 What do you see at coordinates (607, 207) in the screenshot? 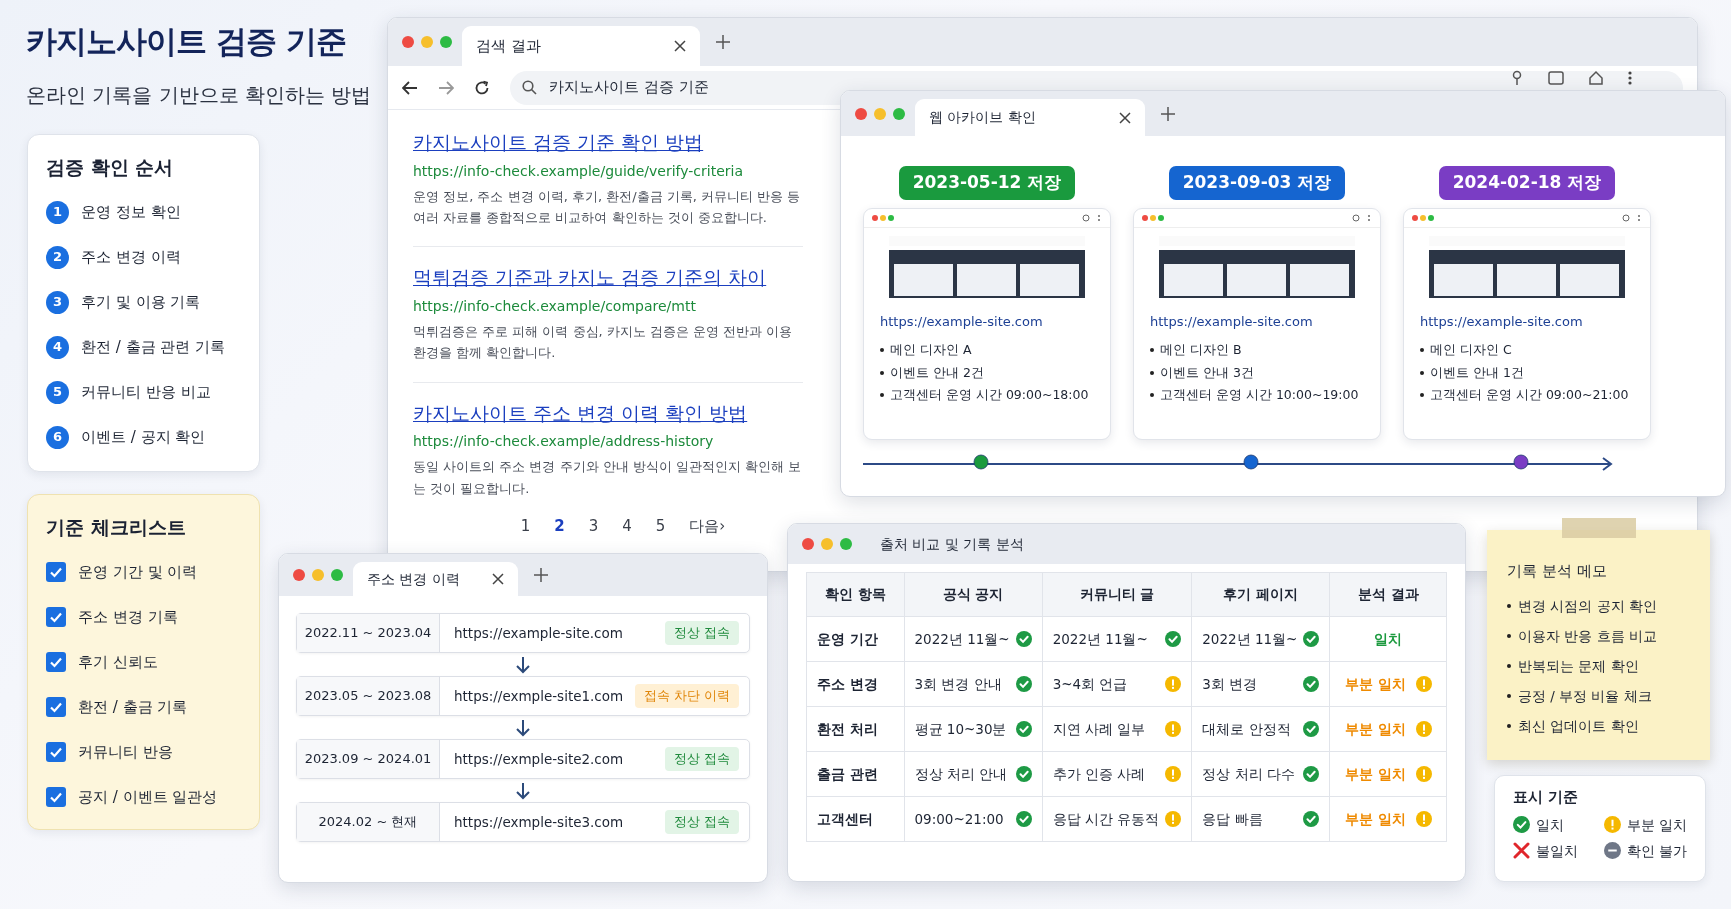
I see `result-snippet: 운영 정보, 주소 변경 이력, 후기, 환전/출금 기록, 커뮤니티 반응 등 여러 자료를 종합적으로 비교하여 확인하는 것이 중요합니다.` at bounding box center [607, 207].